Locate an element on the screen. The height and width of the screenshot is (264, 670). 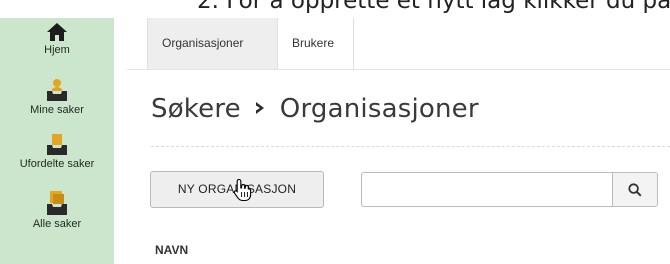
sidebar-item-label: Ufordelte saker is located at coordinates (57, 164).